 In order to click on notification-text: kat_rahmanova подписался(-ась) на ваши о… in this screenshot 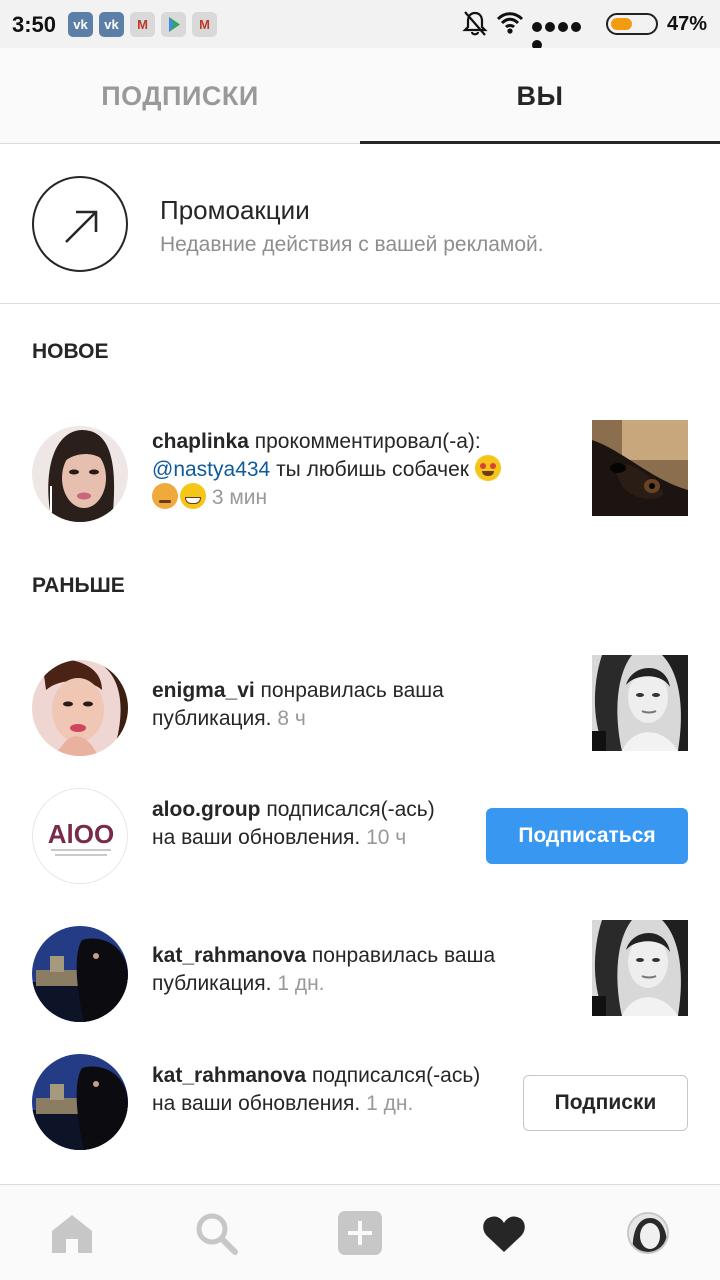, I will do `click(317, 1090)`.